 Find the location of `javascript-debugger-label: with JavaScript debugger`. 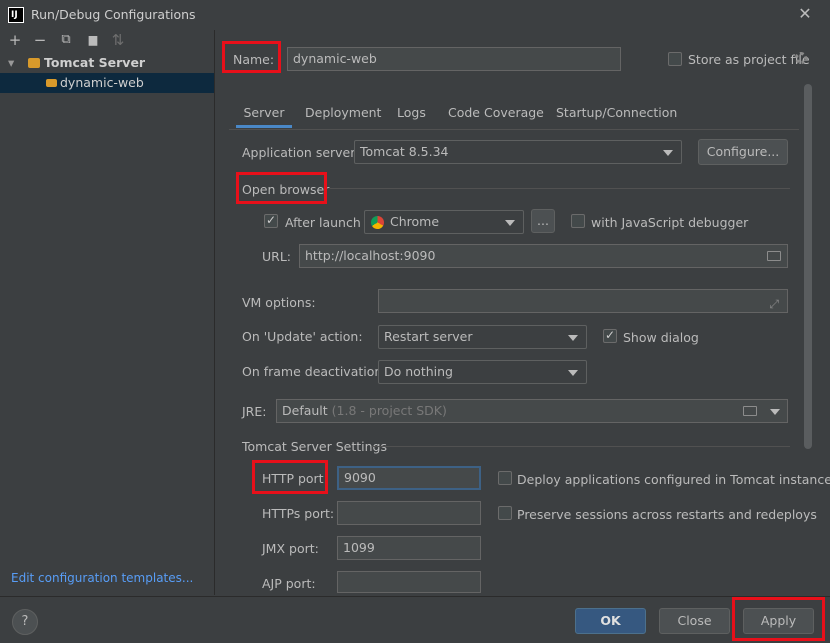

javascript-debugger-label: with JavaScript debugger is located at coordinates (670, 222).